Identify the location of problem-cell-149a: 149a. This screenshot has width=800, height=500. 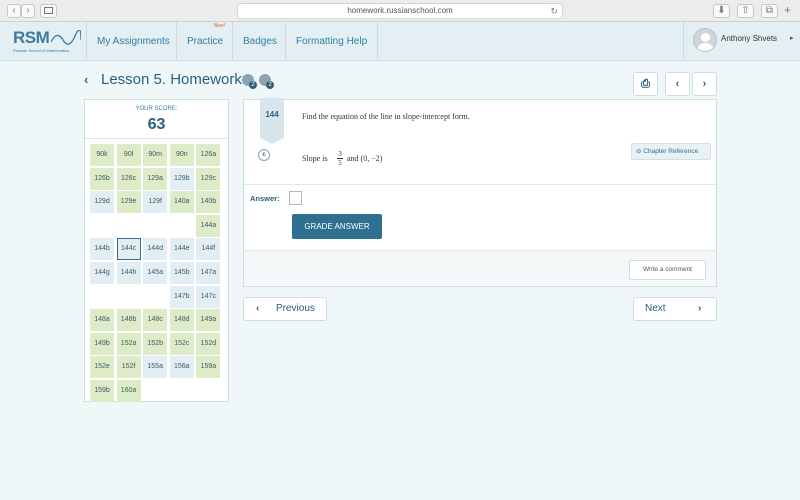
(208, 320).